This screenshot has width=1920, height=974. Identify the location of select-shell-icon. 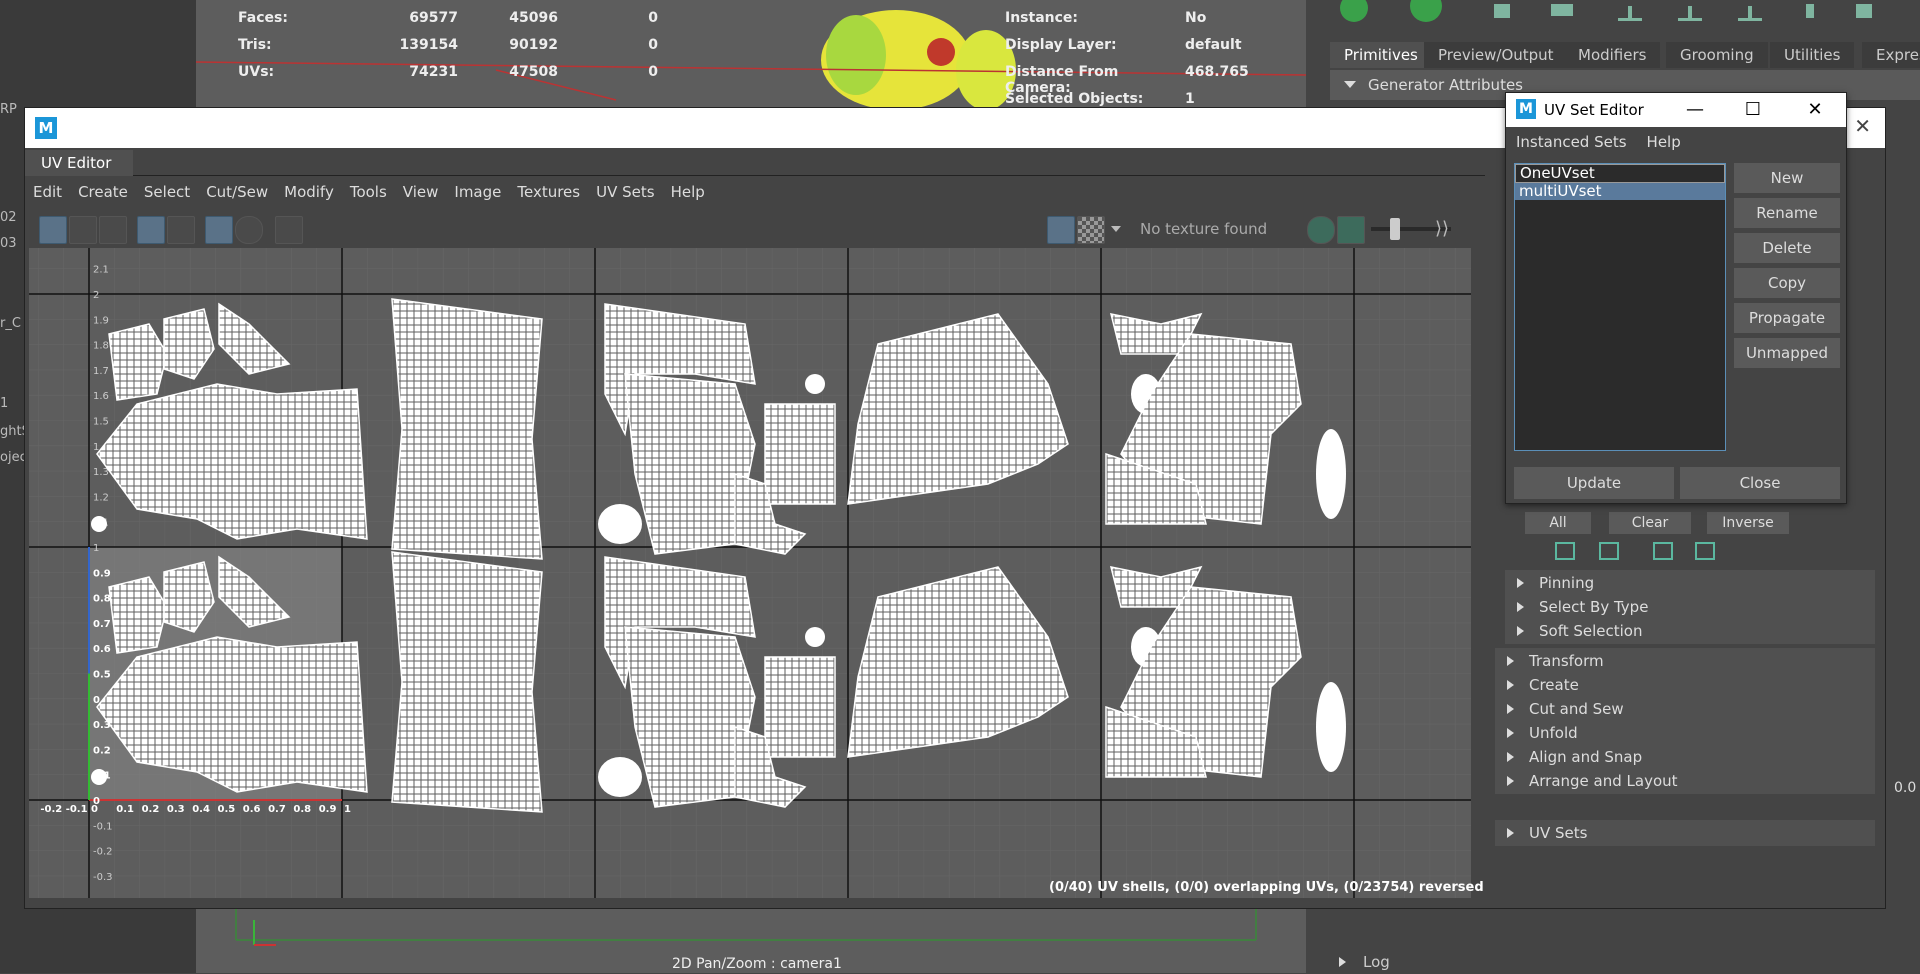
(1663, 551).